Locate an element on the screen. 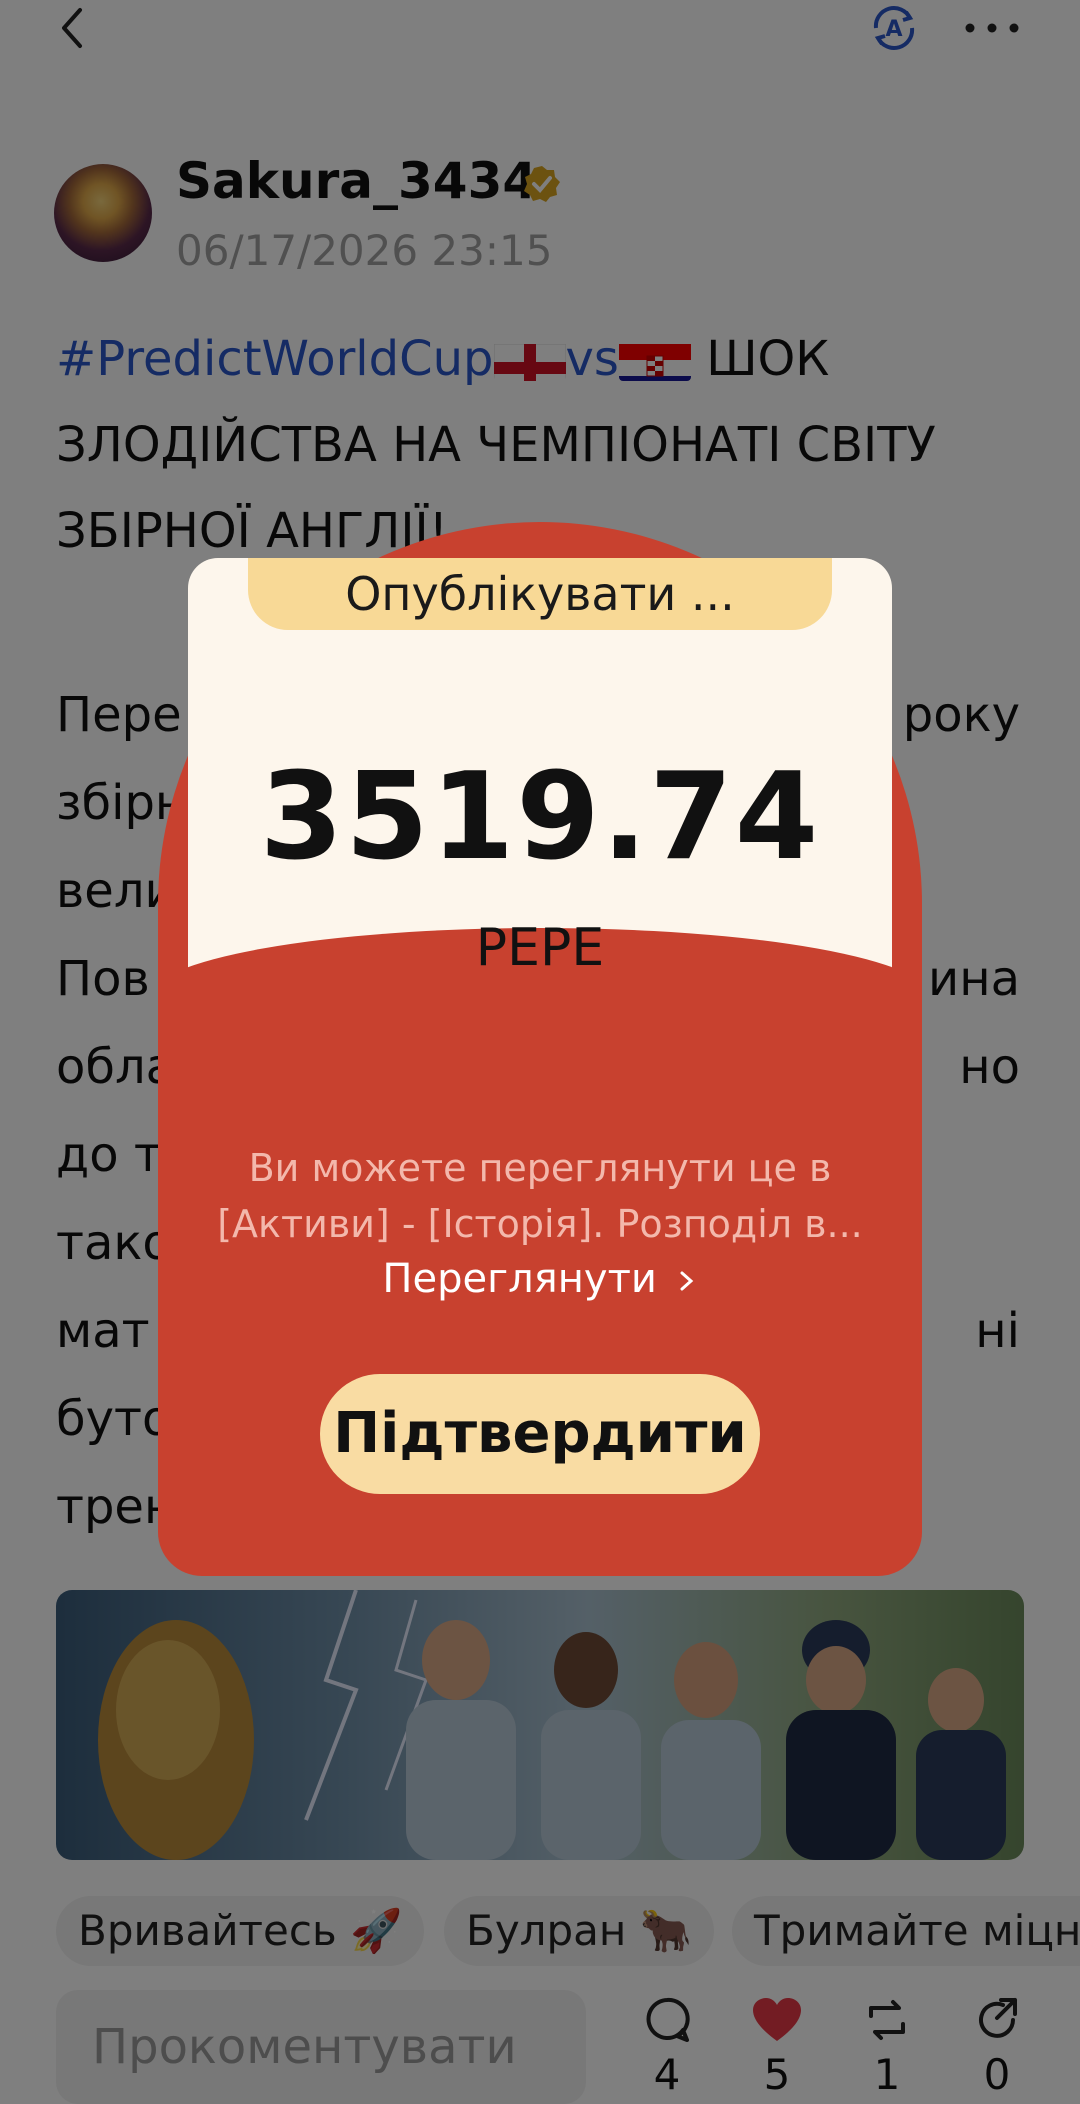  chevron-right-icon is located at coordinates (686, 1281).